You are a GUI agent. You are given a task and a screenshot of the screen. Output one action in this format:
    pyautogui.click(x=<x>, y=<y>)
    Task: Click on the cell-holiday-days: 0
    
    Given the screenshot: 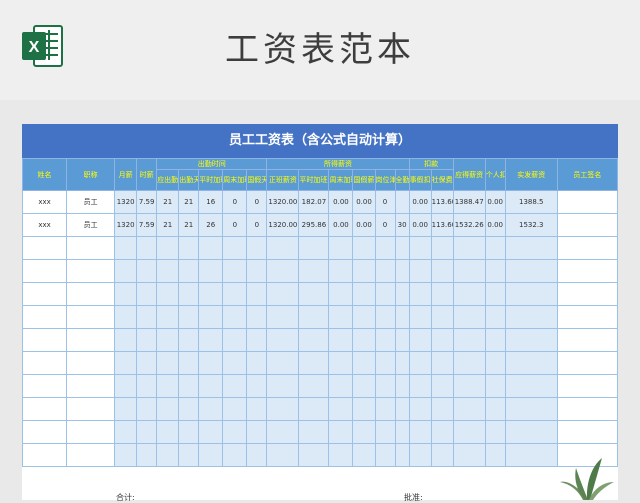 What is the action you would take?
    pyautogui.click(x=257, y=225)
    